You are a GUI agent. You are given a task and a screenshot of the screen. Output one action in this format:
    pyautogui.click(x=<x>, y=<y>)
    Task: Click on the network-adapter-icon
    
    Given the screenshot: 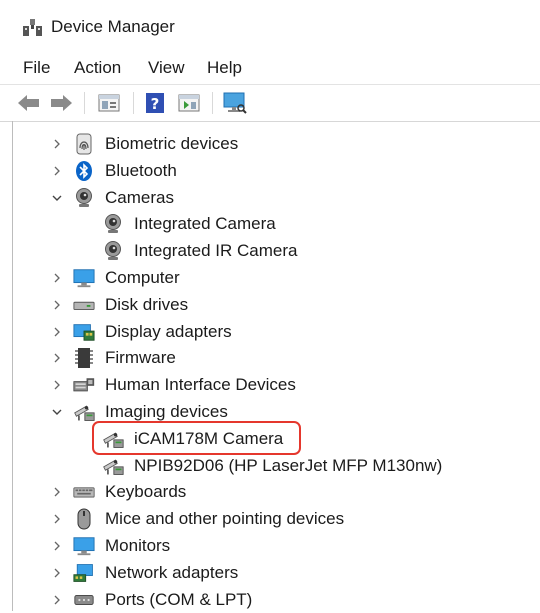 What is the action you would take?
    pyautogui.click(x=84, y=573)
    